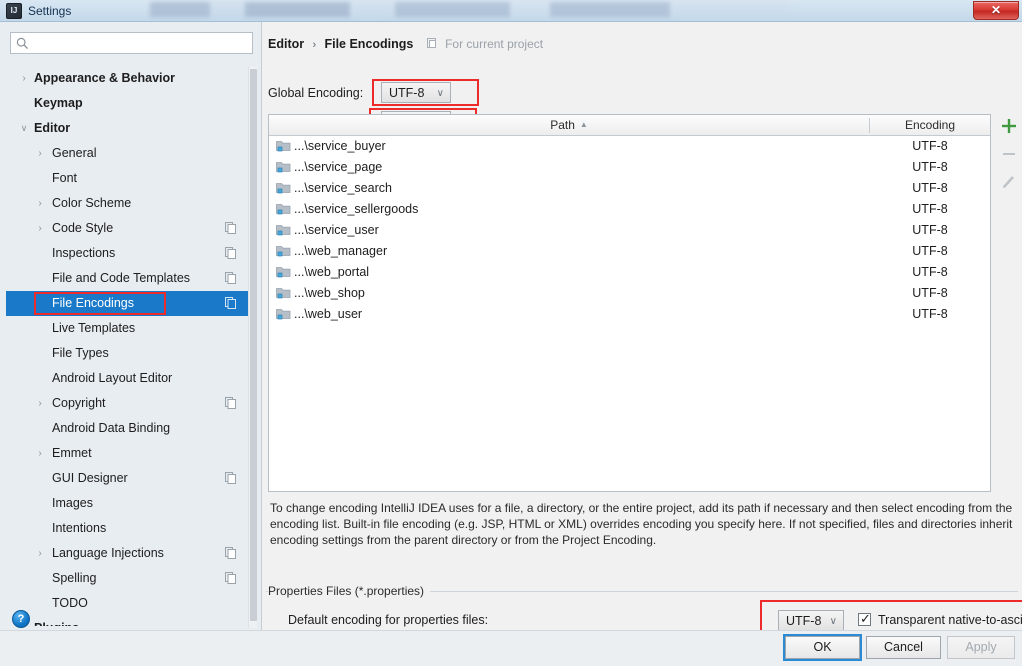 The image size is (1022, 666). What do you see at coordinates (127, 253) in the screenshot?
I see `sidebar-item-inspections: Inspections` at bounding box center [127, 253].